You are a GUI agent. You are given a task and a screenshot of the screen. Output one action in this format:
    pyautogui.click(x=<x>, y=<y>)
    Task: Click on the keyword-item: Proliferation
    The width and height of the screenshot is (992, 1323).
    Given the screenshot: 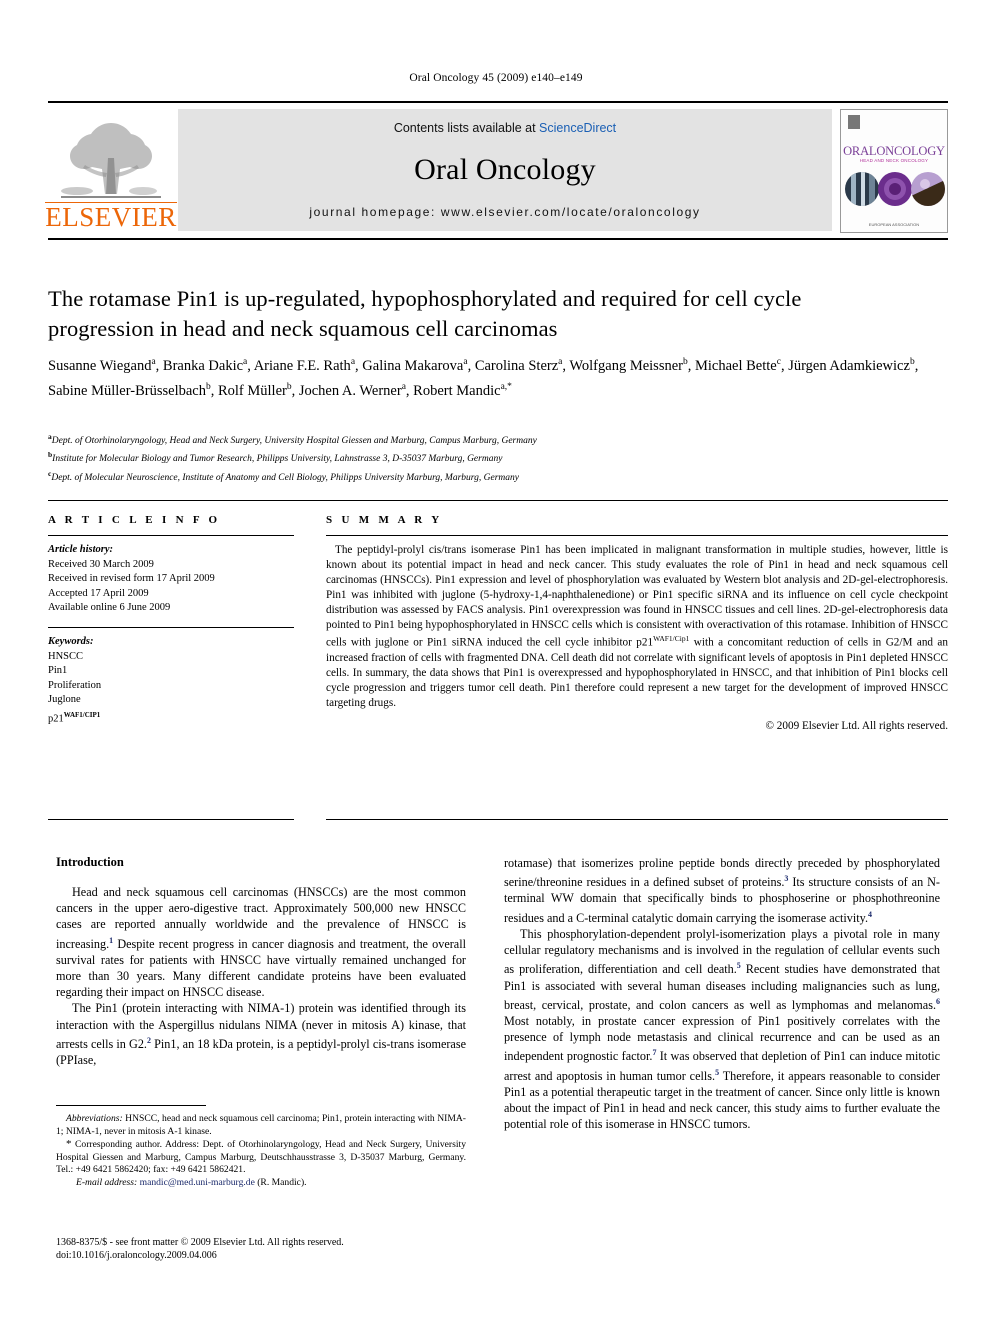 What is the action you would take?
    pyautogui.click(x=75, y=685)
    